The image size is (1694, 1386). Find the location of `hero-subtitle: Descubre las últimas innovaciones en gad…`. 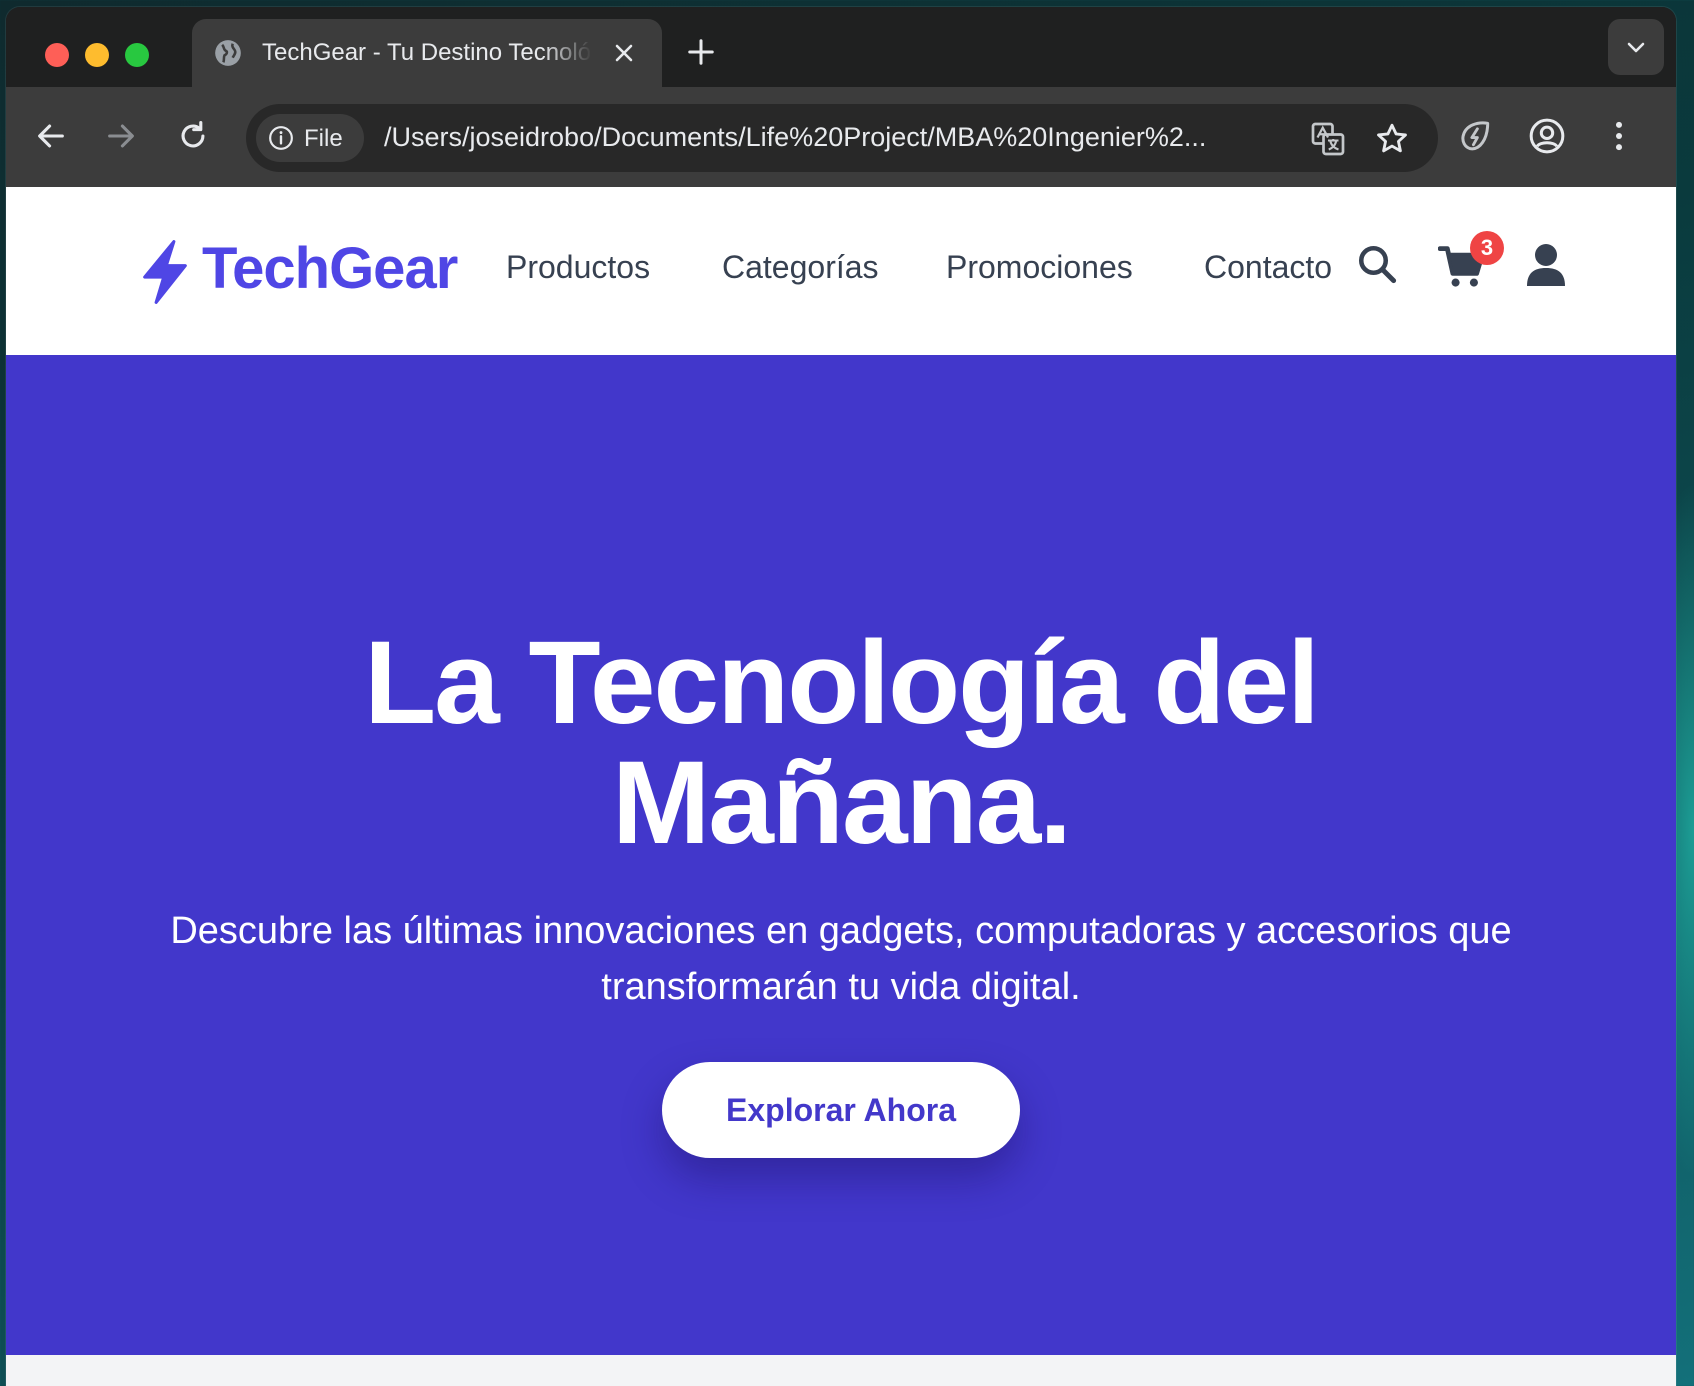

hero-subtitle: Descubre las últimas innovaciones en gad… is located at coordinates (841, 959).